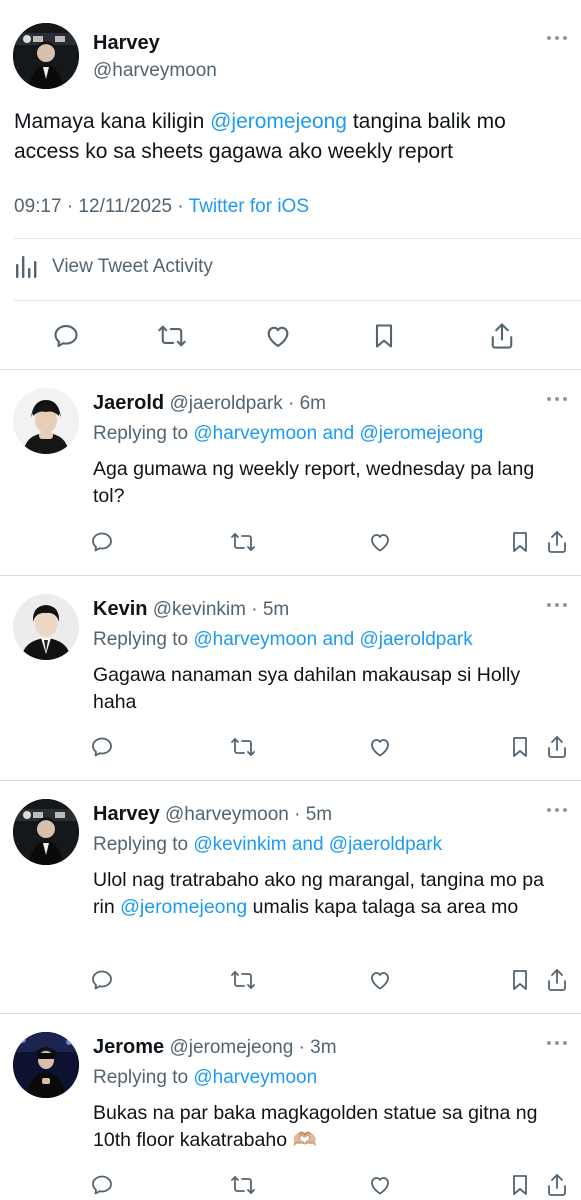 Image resolution: width=581 pixels, height=1200 pixels. Describe the element at coordinates (225, 403) in the screenshot. I see `author-handle: @jaeroldpark` at that location.